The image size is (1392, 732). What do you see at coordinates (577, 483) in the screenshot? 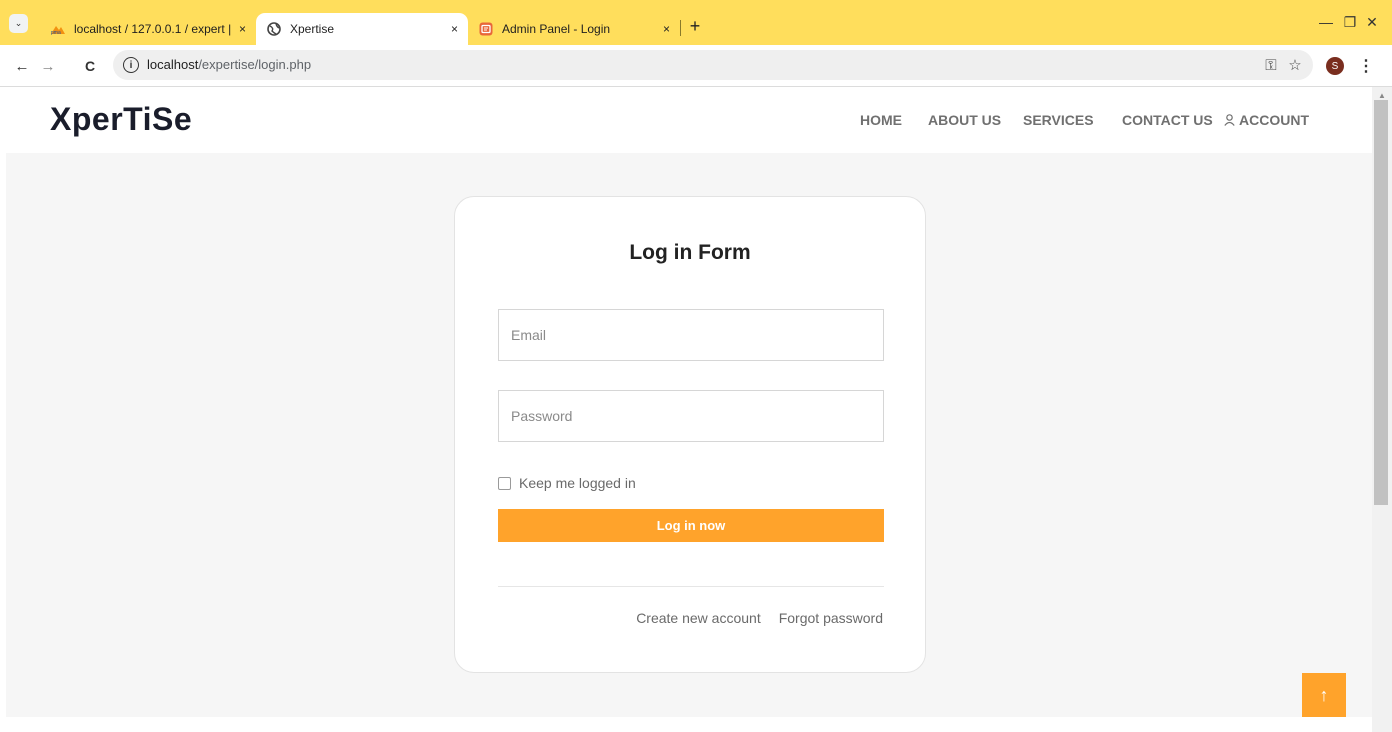
I see `remember-me-label: Keep me logged in` at bounding box center [577, 483].